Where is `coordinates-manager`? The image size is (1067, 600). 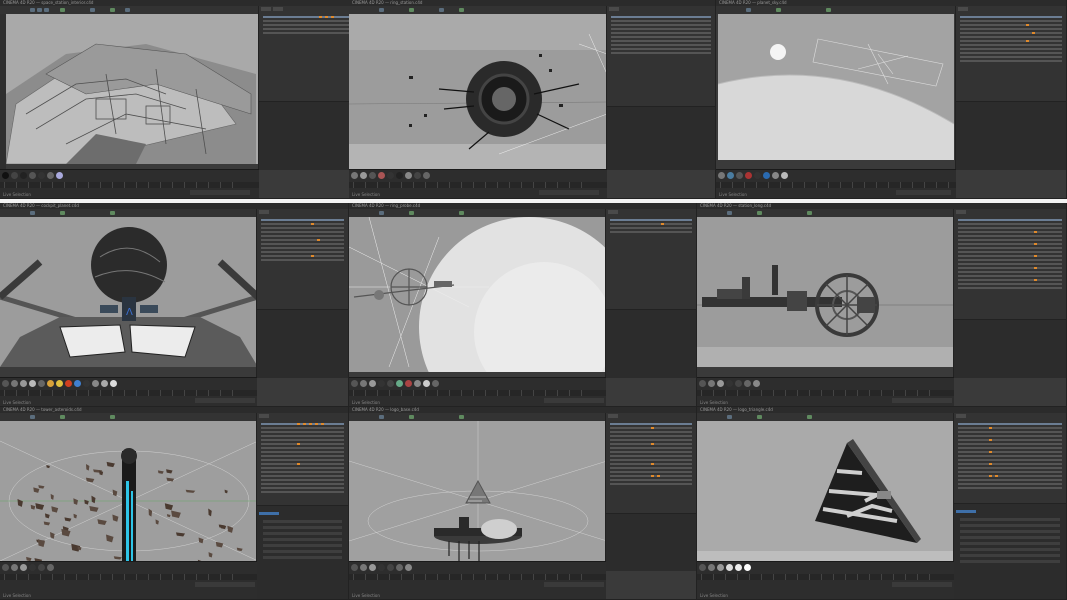
coordinates-manager is located at coordinates (922, 400).